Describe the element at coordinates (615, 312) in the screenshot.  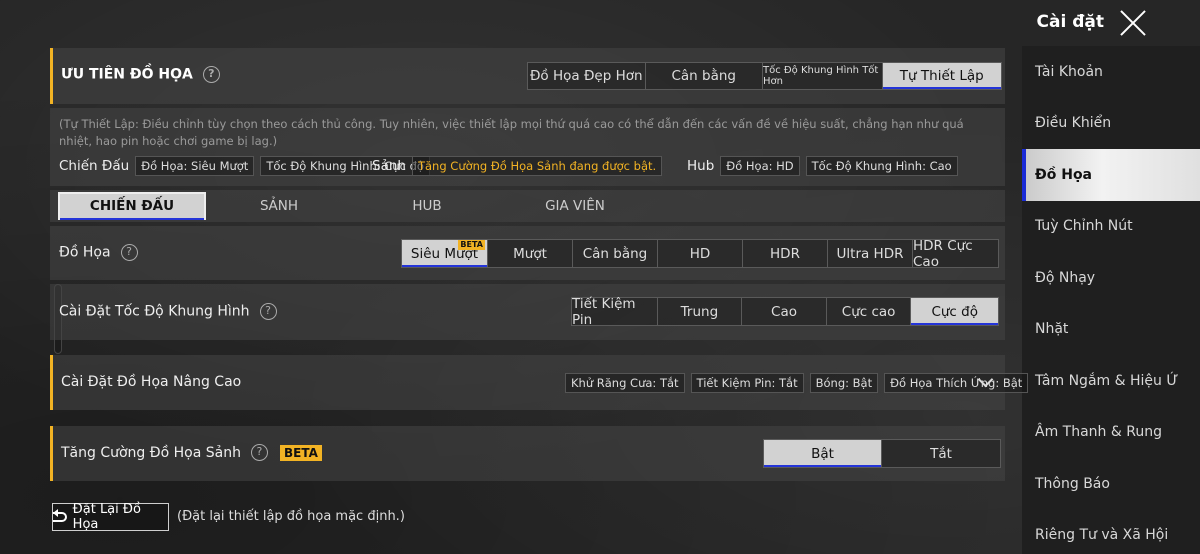
I see `fps-option-power-saving: Tiết Kiệm Pin` at that location.